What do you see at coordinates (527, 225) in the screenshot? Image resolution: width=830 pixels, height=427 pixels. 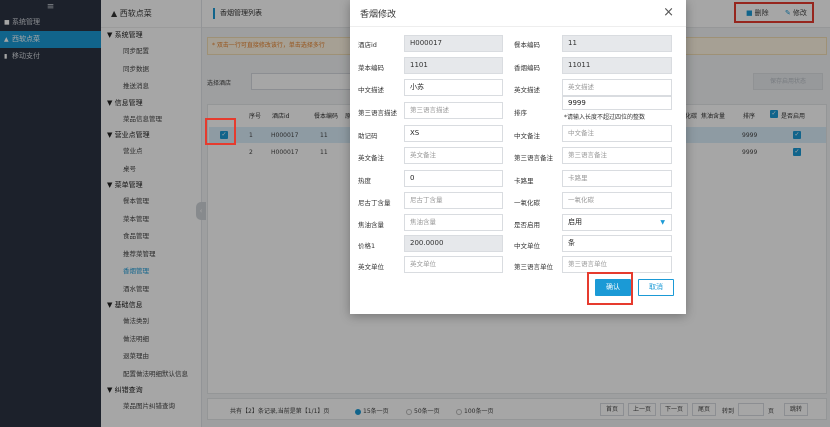 I see `enabled-label: 是否启用` at bounding box center [527, 225].